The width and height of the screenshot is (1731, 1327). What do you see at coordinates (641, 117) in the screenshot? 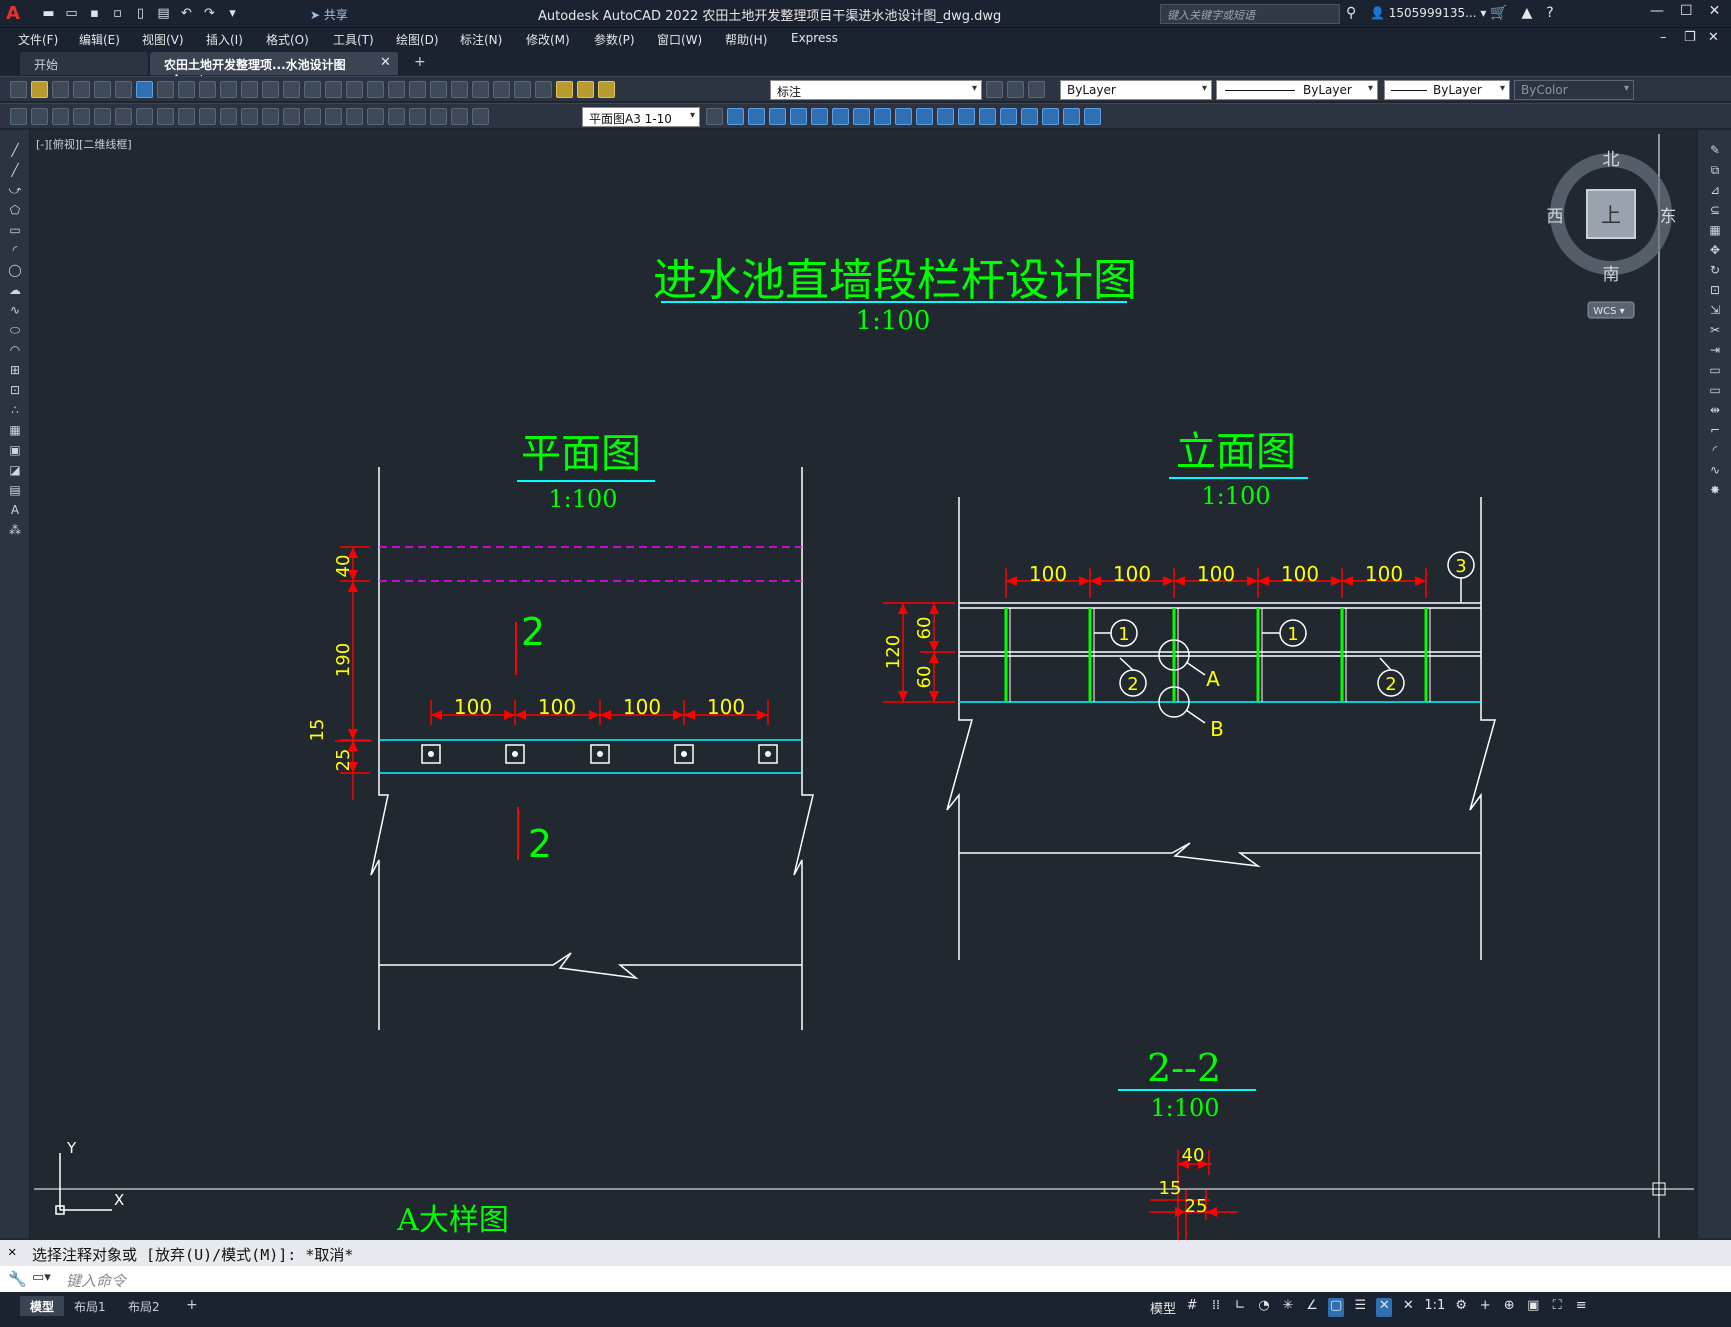
I see `dimstyle-select: 平面图A3 1-10 ▾` at bounding box center [641, 117].